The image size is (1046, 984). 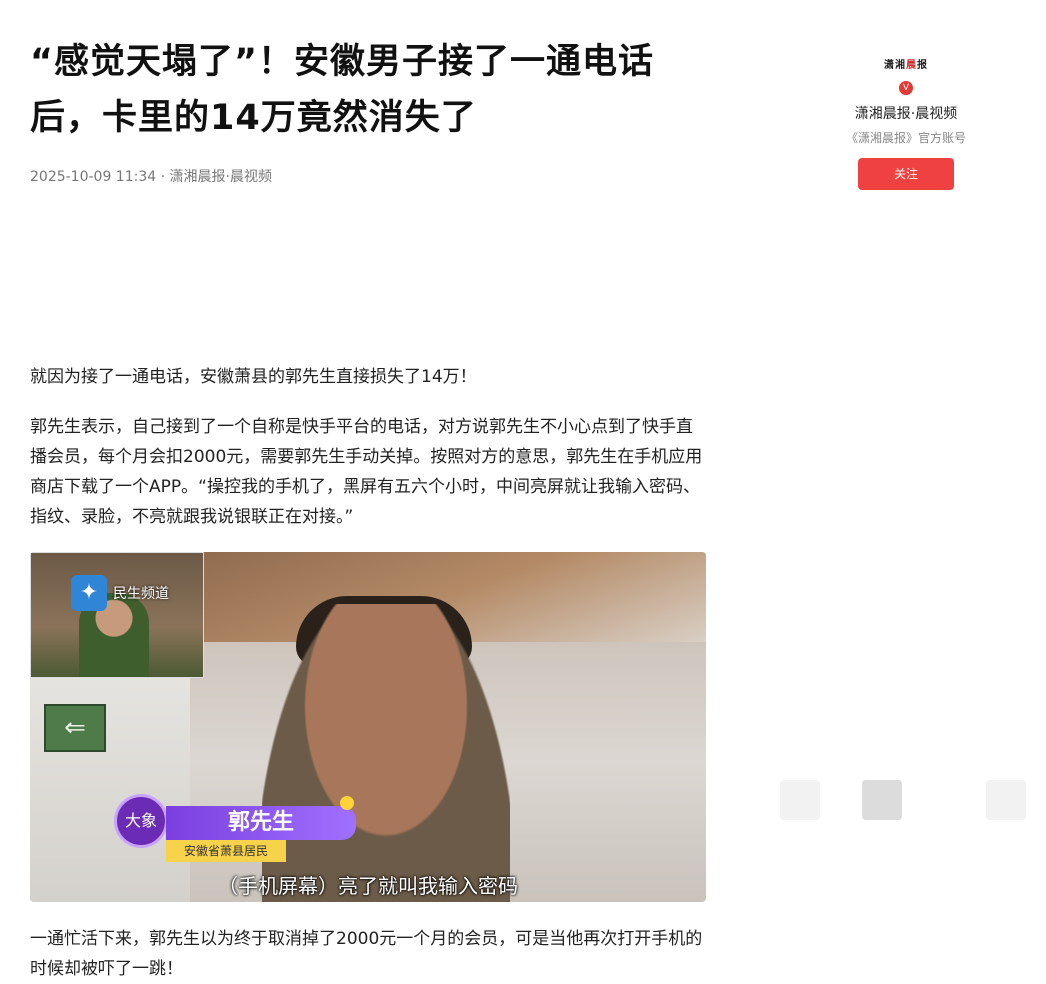 What do you see at coordinates (261, 823) in the screenshot?
I see `speaker-name: 郭先生` at bounding box center [261, 823].